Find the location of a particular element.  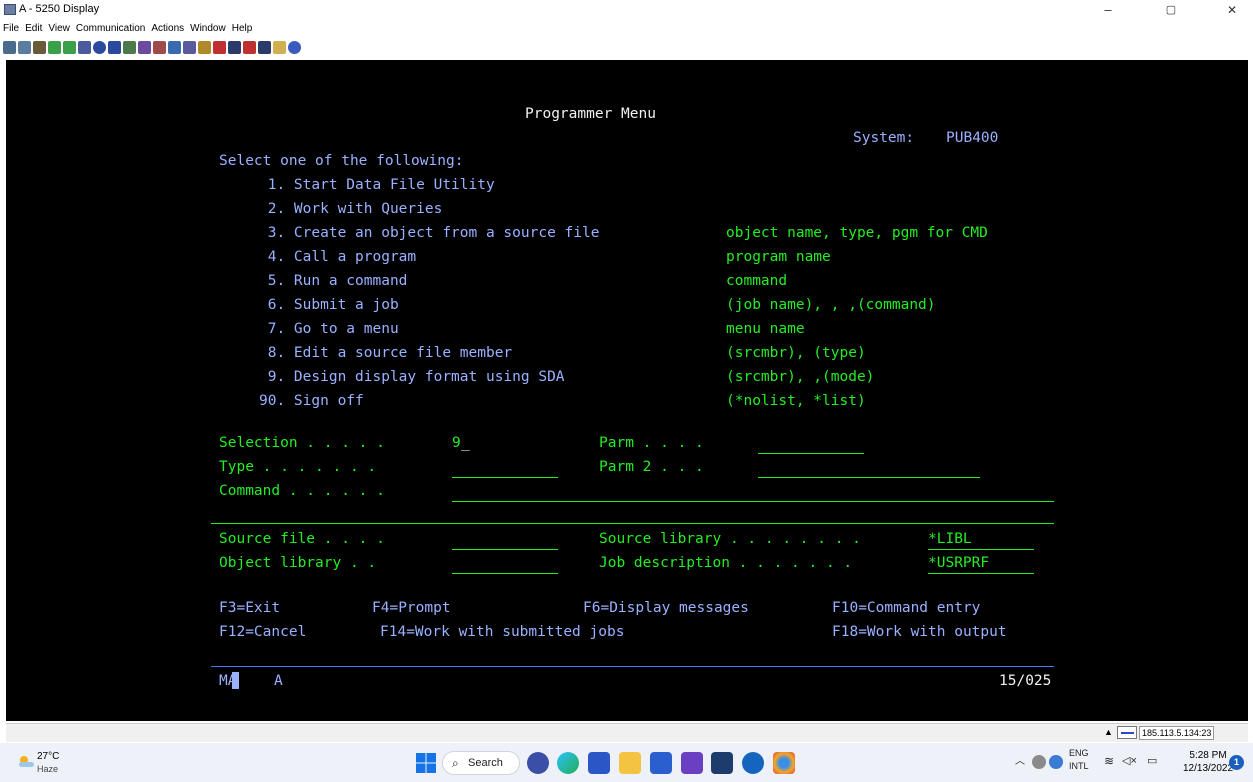

download2-icon is located at coordinates (264, 47).